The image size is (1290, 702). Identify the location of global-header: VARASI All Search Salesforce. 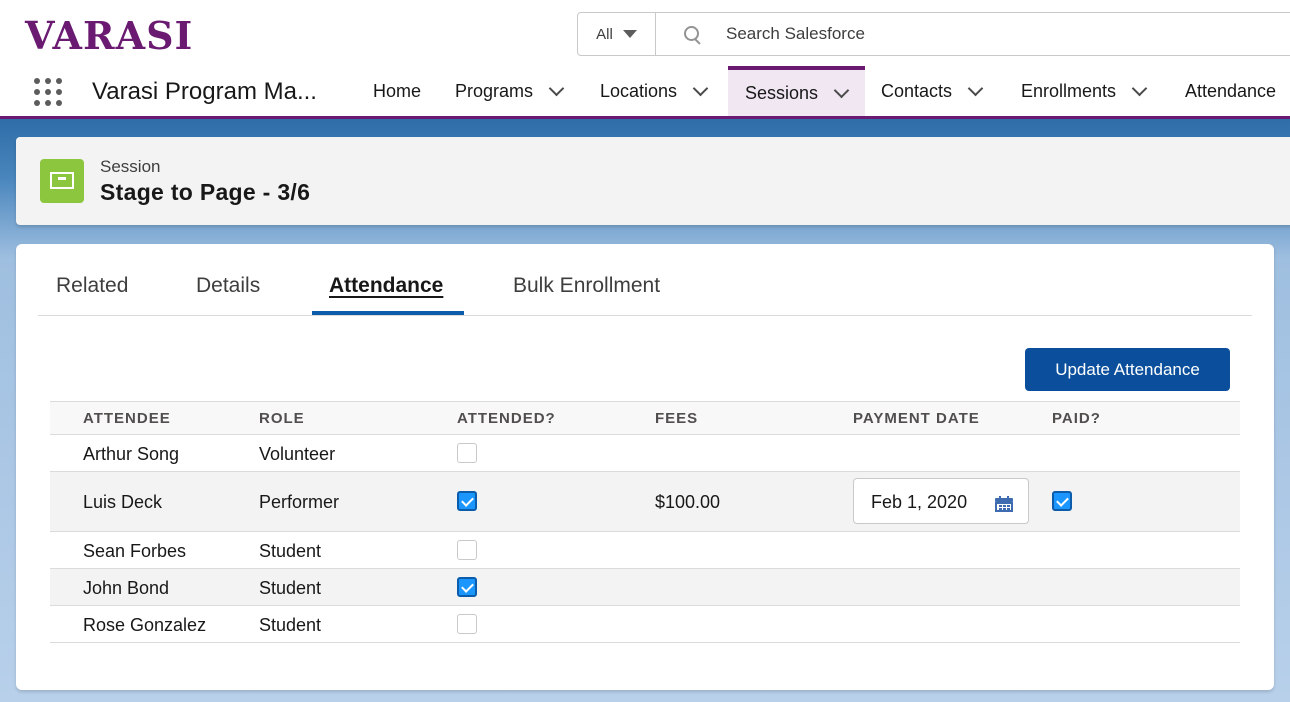
(645, 33).